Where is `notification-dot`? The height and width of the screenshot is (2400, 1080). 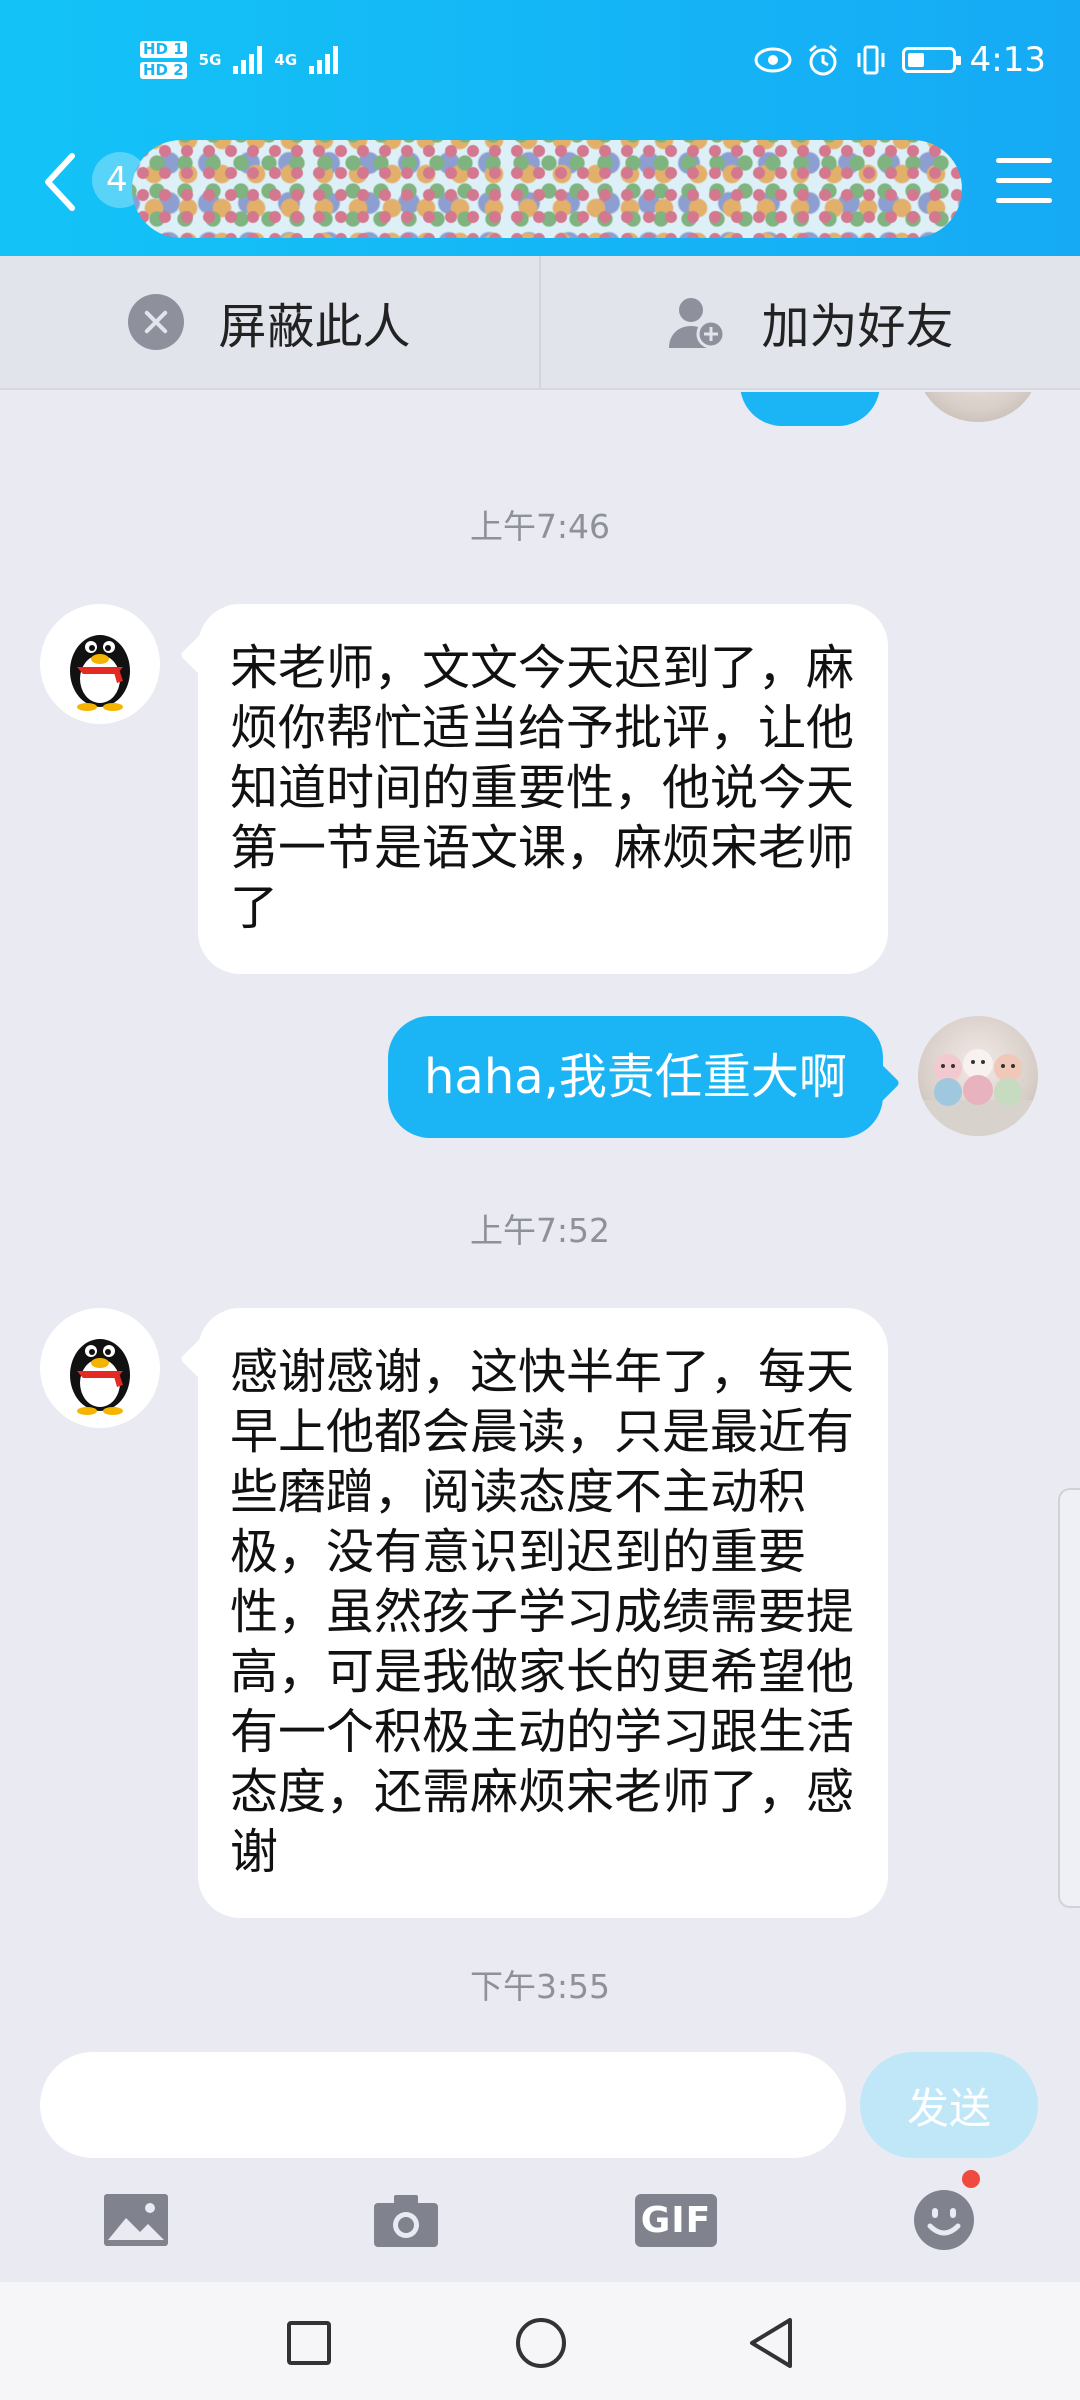
notification-dot is located at coordinates (971, 2179).